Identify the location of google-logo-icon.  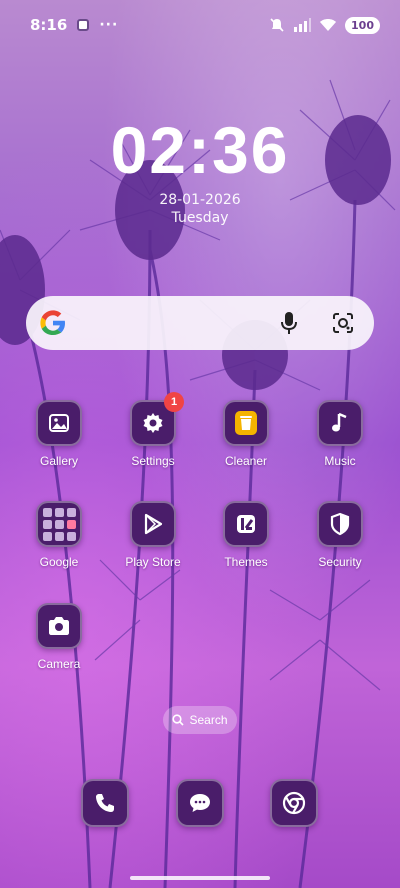
(52, 322).